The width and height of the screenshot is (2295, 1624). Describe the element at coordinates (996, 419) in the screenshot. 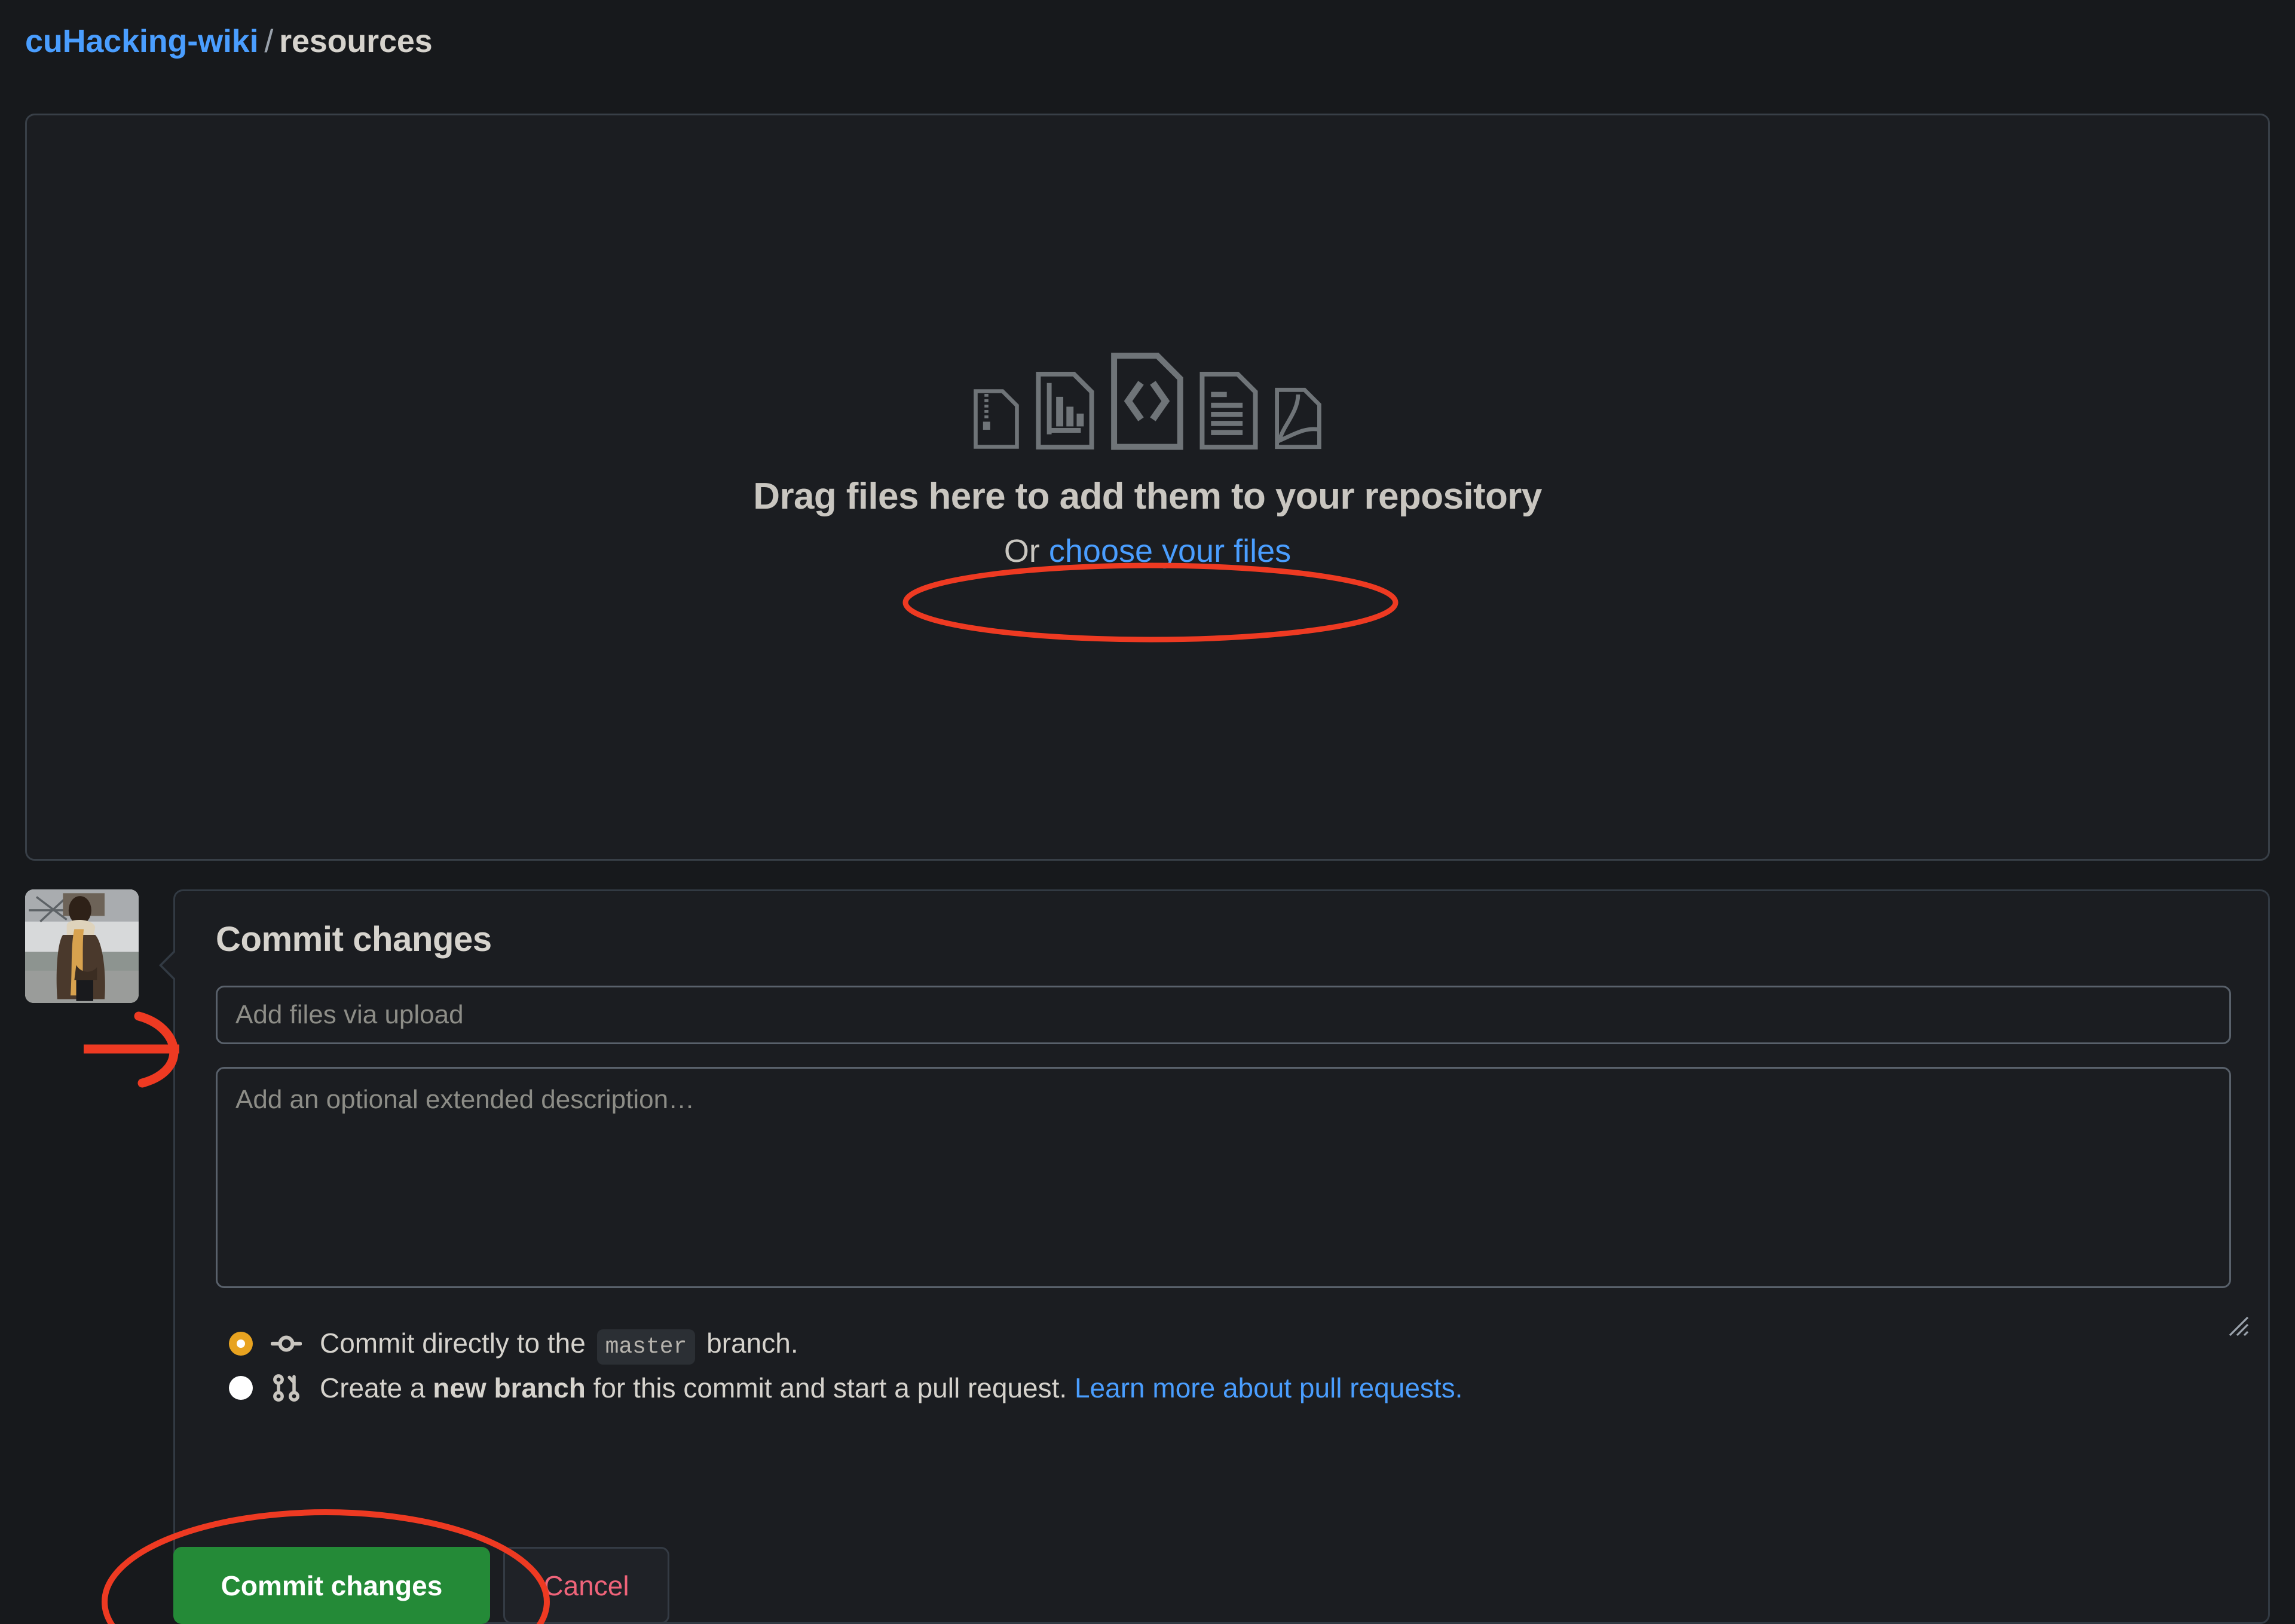

I see `file-zip-icon` at that location.